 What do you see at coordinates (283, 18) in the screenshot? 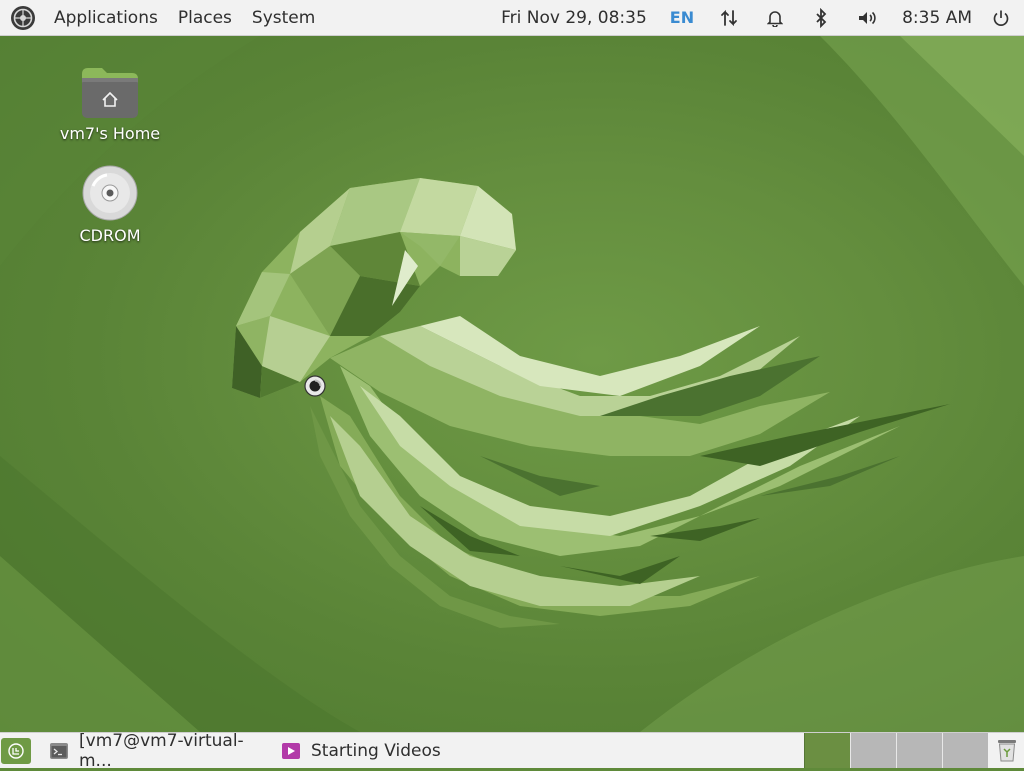
I see `system-menu: System` at bounding box center [283, 18].